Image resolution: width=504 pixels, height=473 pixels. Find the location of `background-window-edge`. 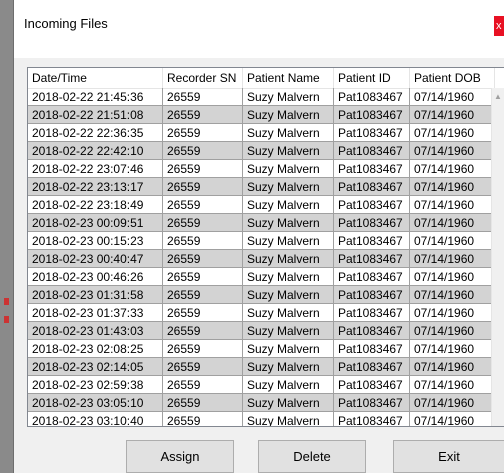

background-window-edge is located at coordinates (6, 236).